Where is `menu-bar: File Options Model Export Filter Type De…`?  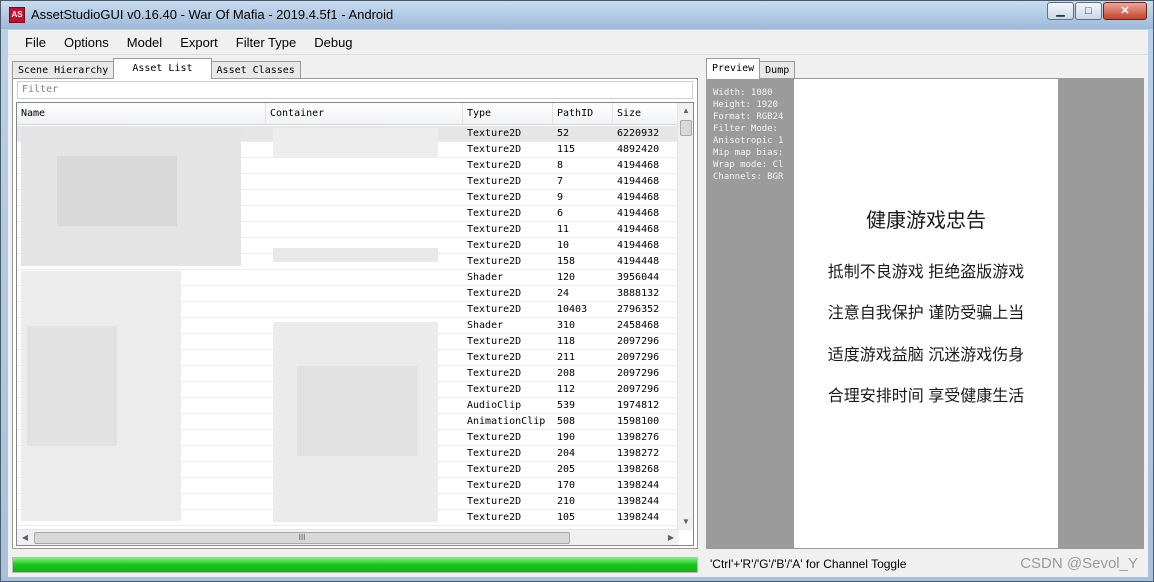 menu-bar: File Options Model Export Filter Type De… is located at coordinates (578, 42).